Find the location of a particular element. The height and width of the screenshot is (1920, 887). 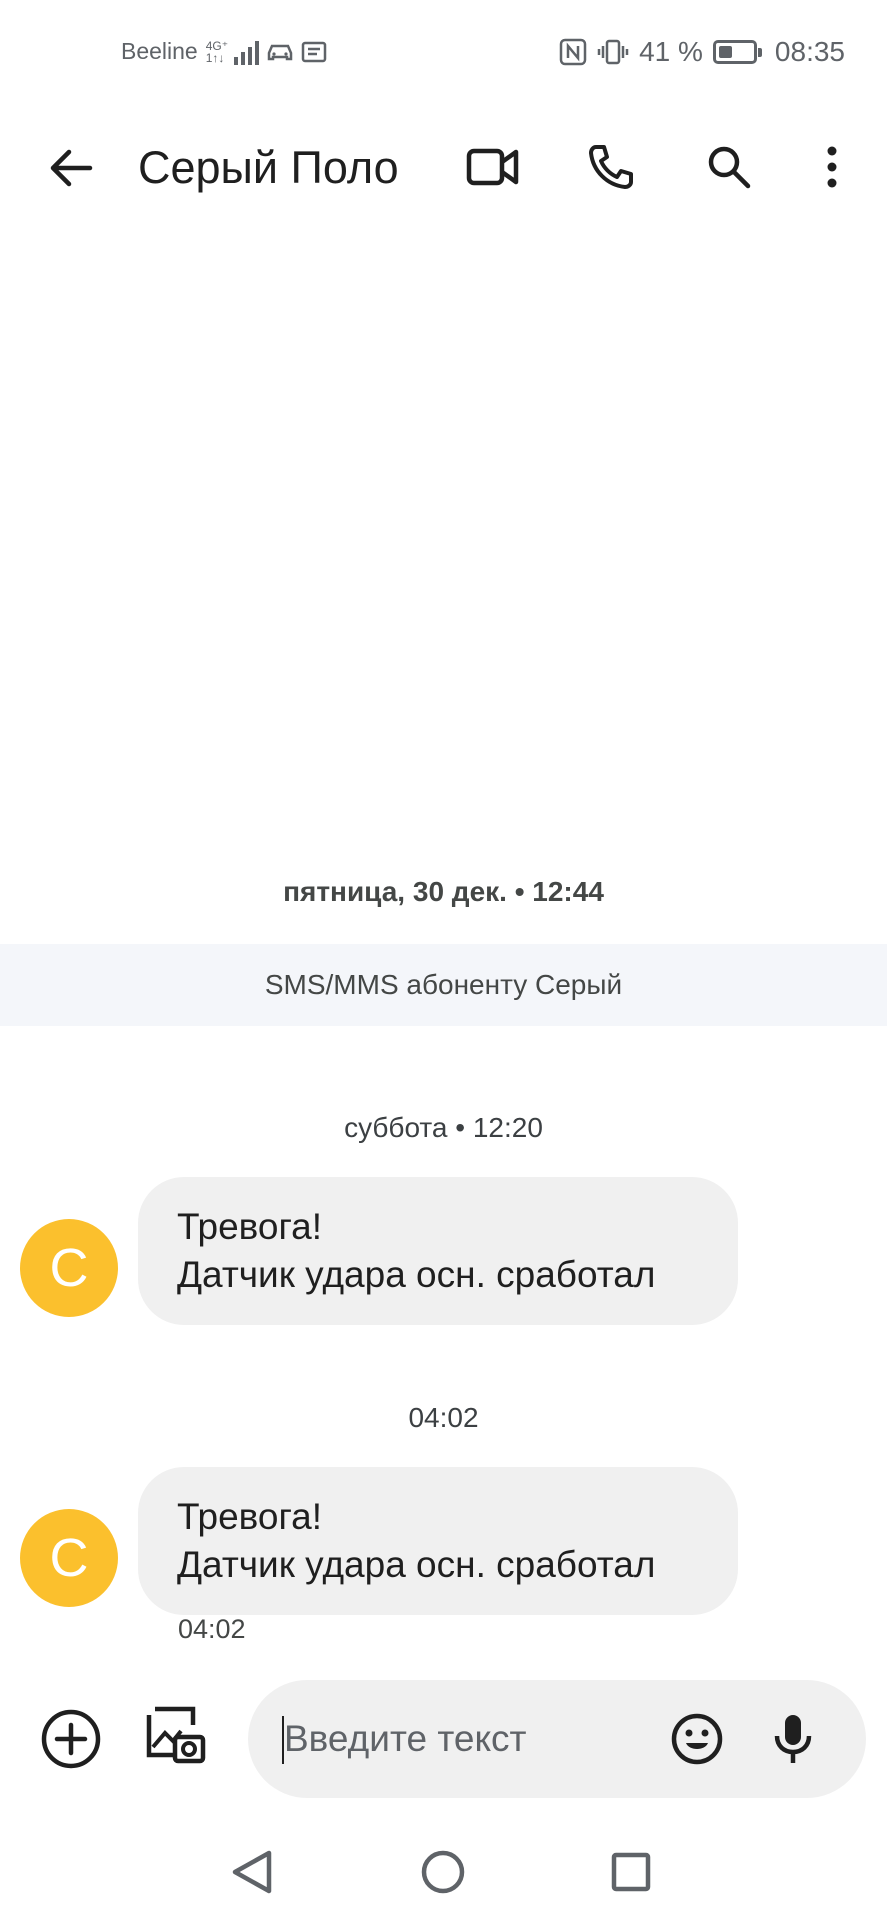

back-triangle-icon is located at coordinates (252, 1872).